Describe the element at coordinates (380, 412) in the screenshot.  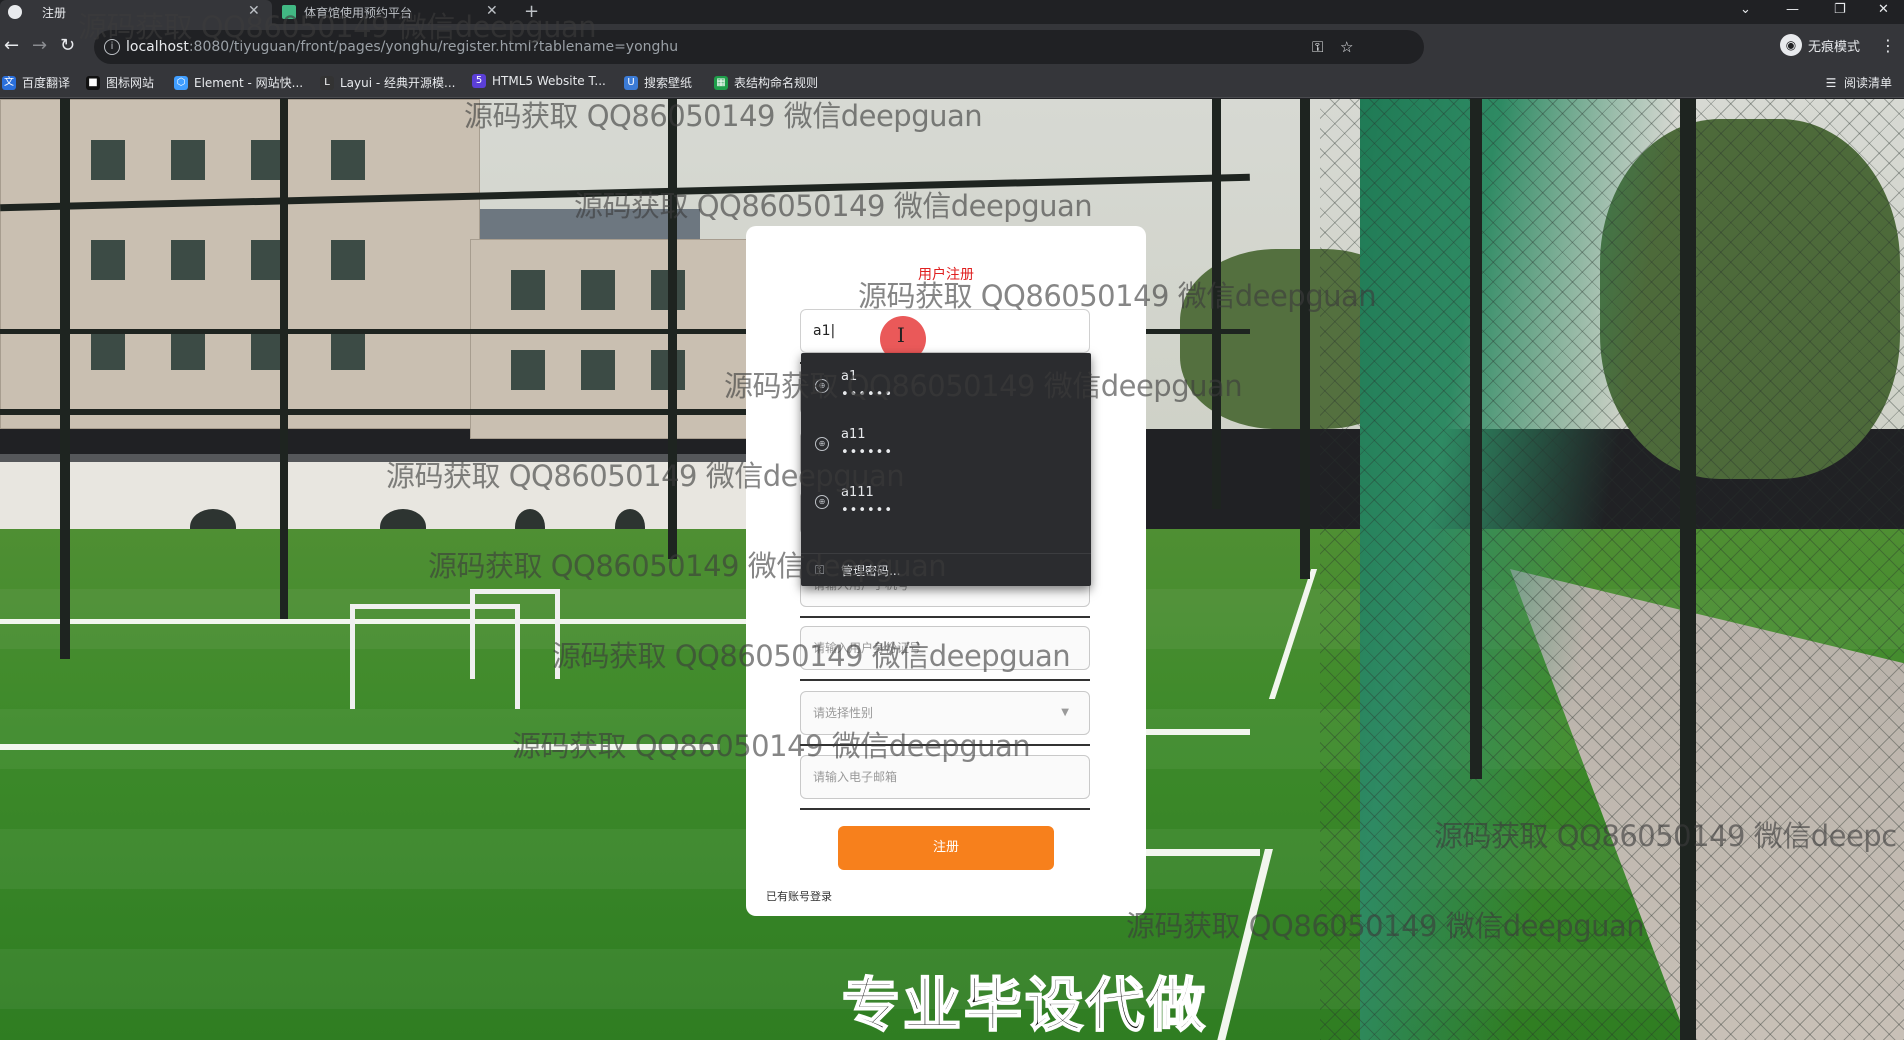
I see `fence-rail` at that location.